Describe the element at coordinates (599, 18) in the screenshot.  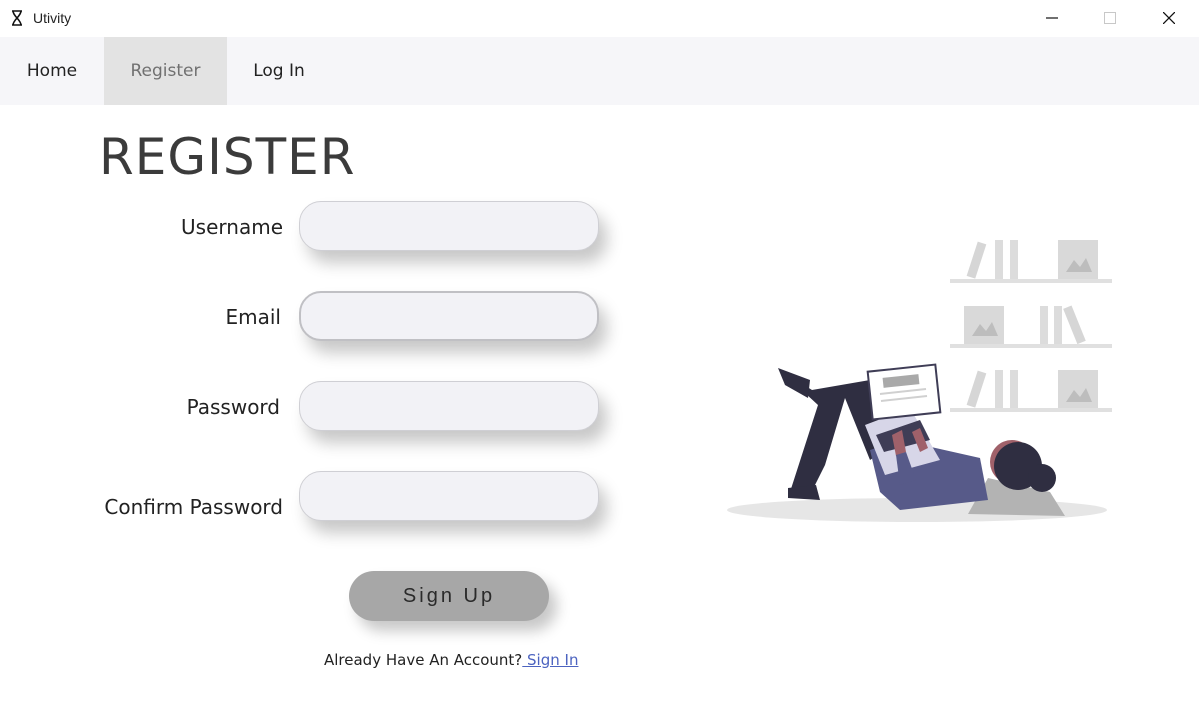
I see `title-bar: Utivity` at that location.